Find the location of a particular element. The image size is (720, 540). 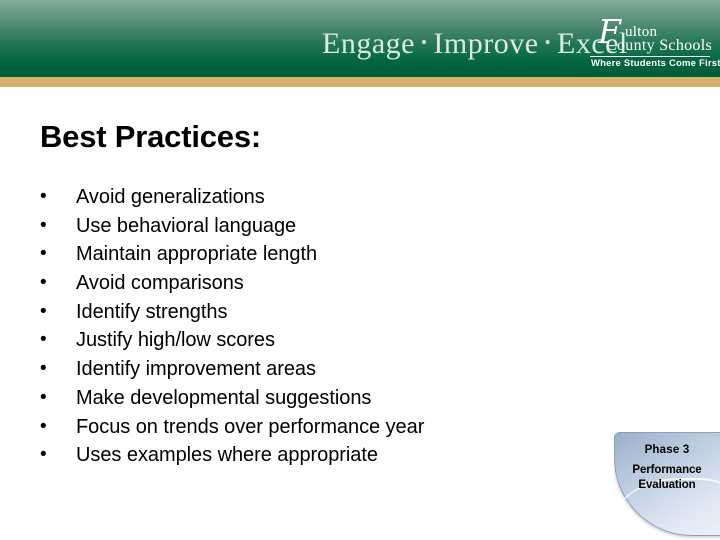

page-title: Best Practices: is located at coordinates (151, 136).